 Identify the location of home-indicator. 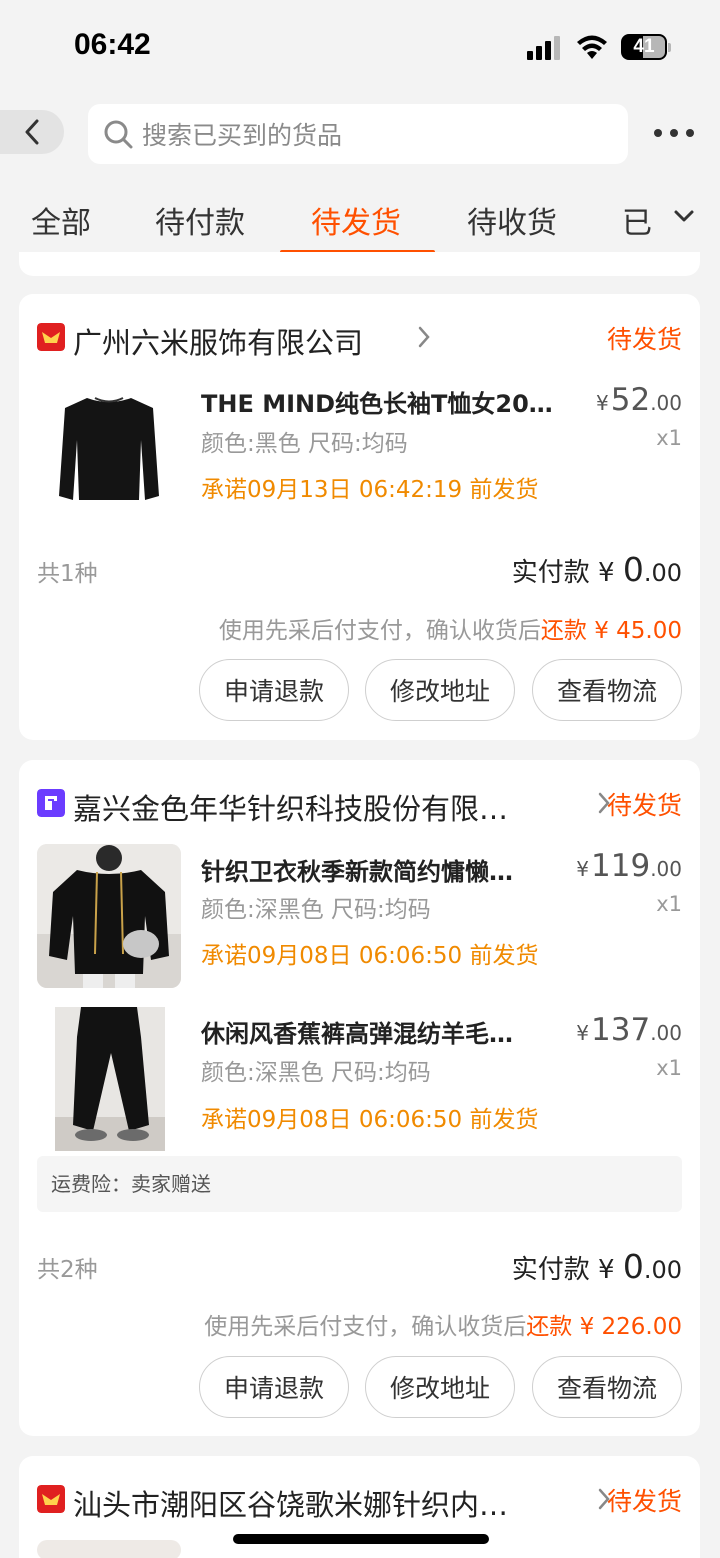
(361, 1539).